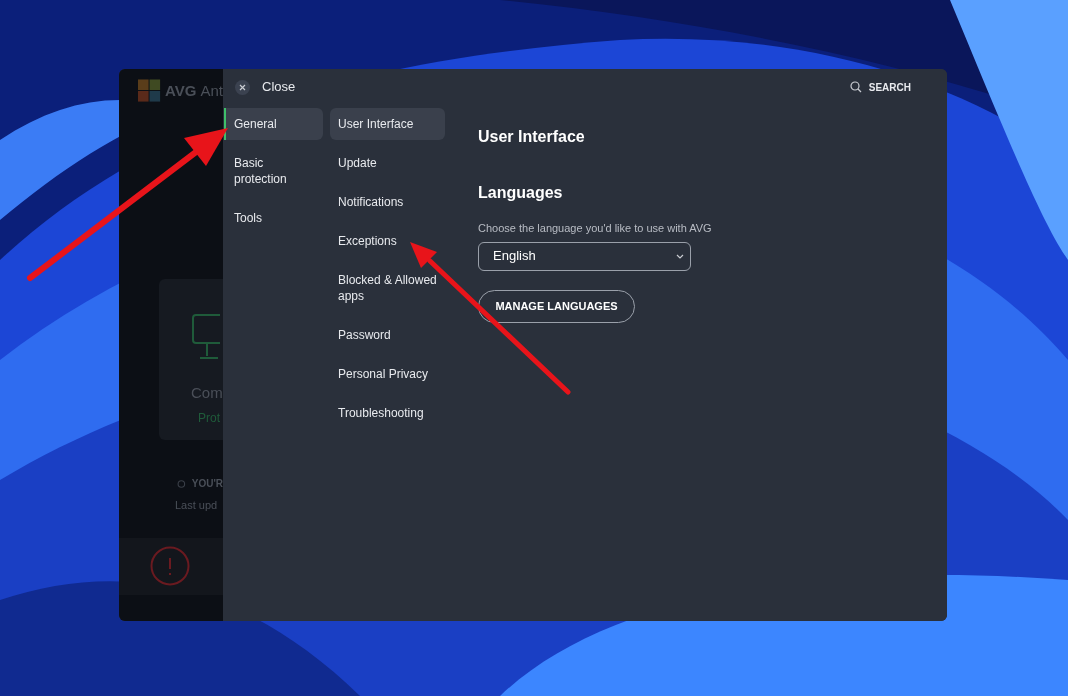 The width and height of the screenshot is (1068, 696). What do you see at coordinates (880, 87) in the screenshot?
I see `search-button: SEARCH` at bounding box center [880, 87].